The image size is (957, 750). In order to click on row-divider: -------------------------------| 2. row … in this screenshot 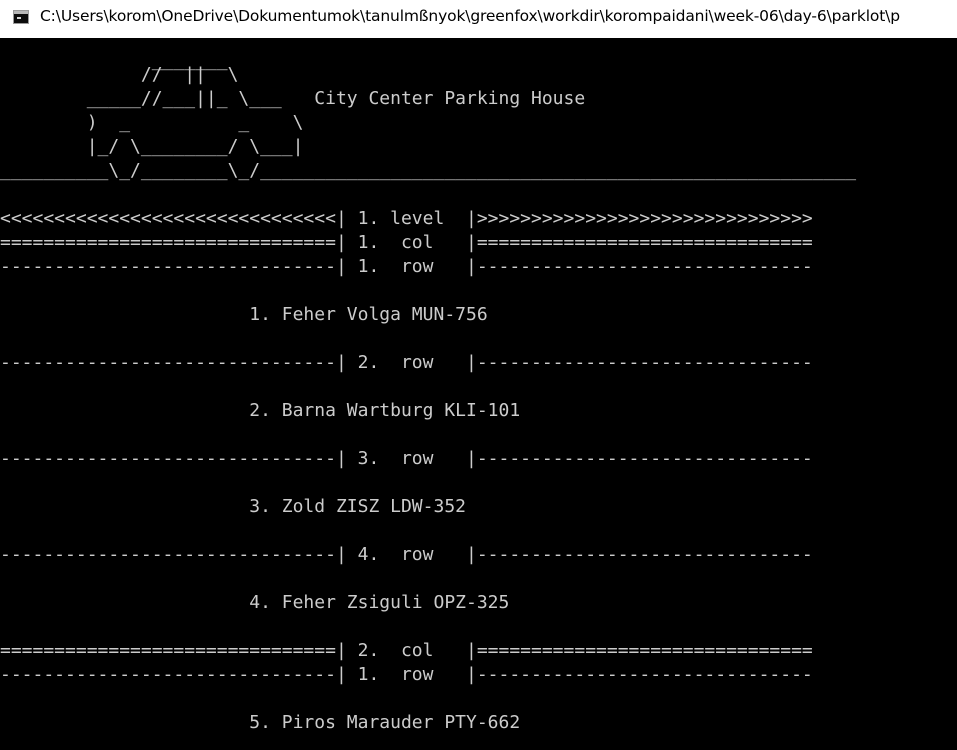, I will do `click(406, 362)`.